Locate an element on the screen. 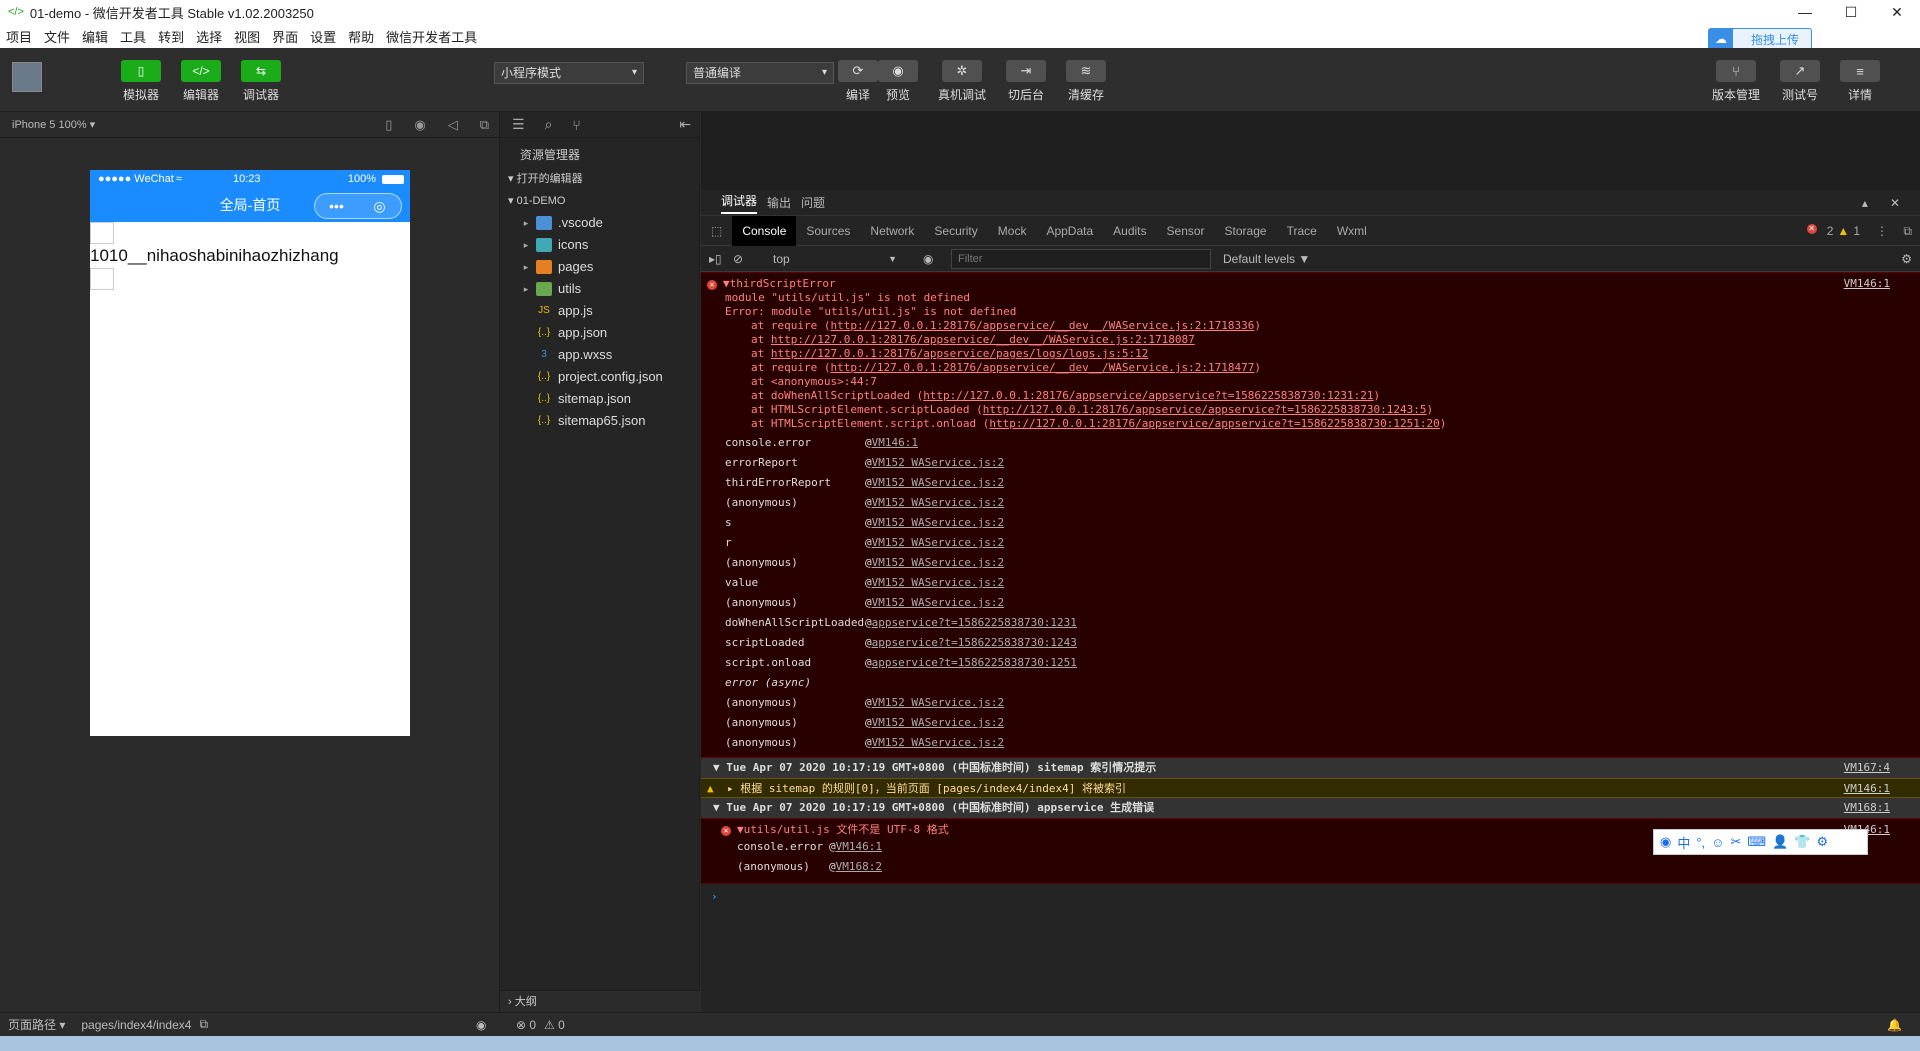 The width and height of the screenshot is (1920, 1051). record-icon: ◉ is located at coordinates (419, 125).